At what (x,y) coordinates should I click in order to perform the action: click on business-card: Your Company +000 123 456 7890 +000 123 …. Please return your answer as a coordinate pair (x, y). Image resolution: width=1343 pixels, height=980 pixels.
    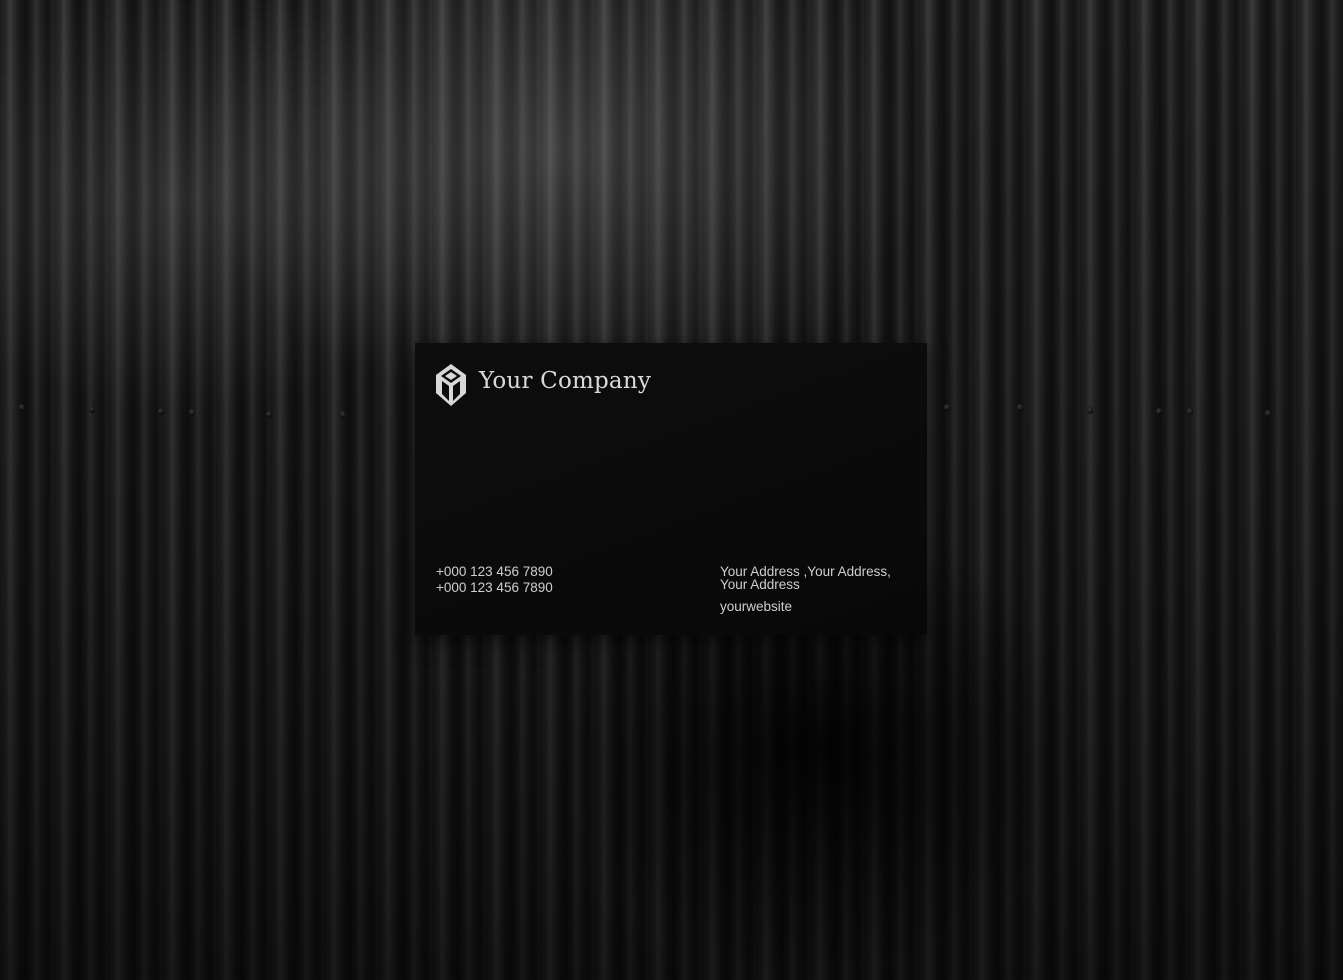
    Looking at the image, I should click on (671, 489).